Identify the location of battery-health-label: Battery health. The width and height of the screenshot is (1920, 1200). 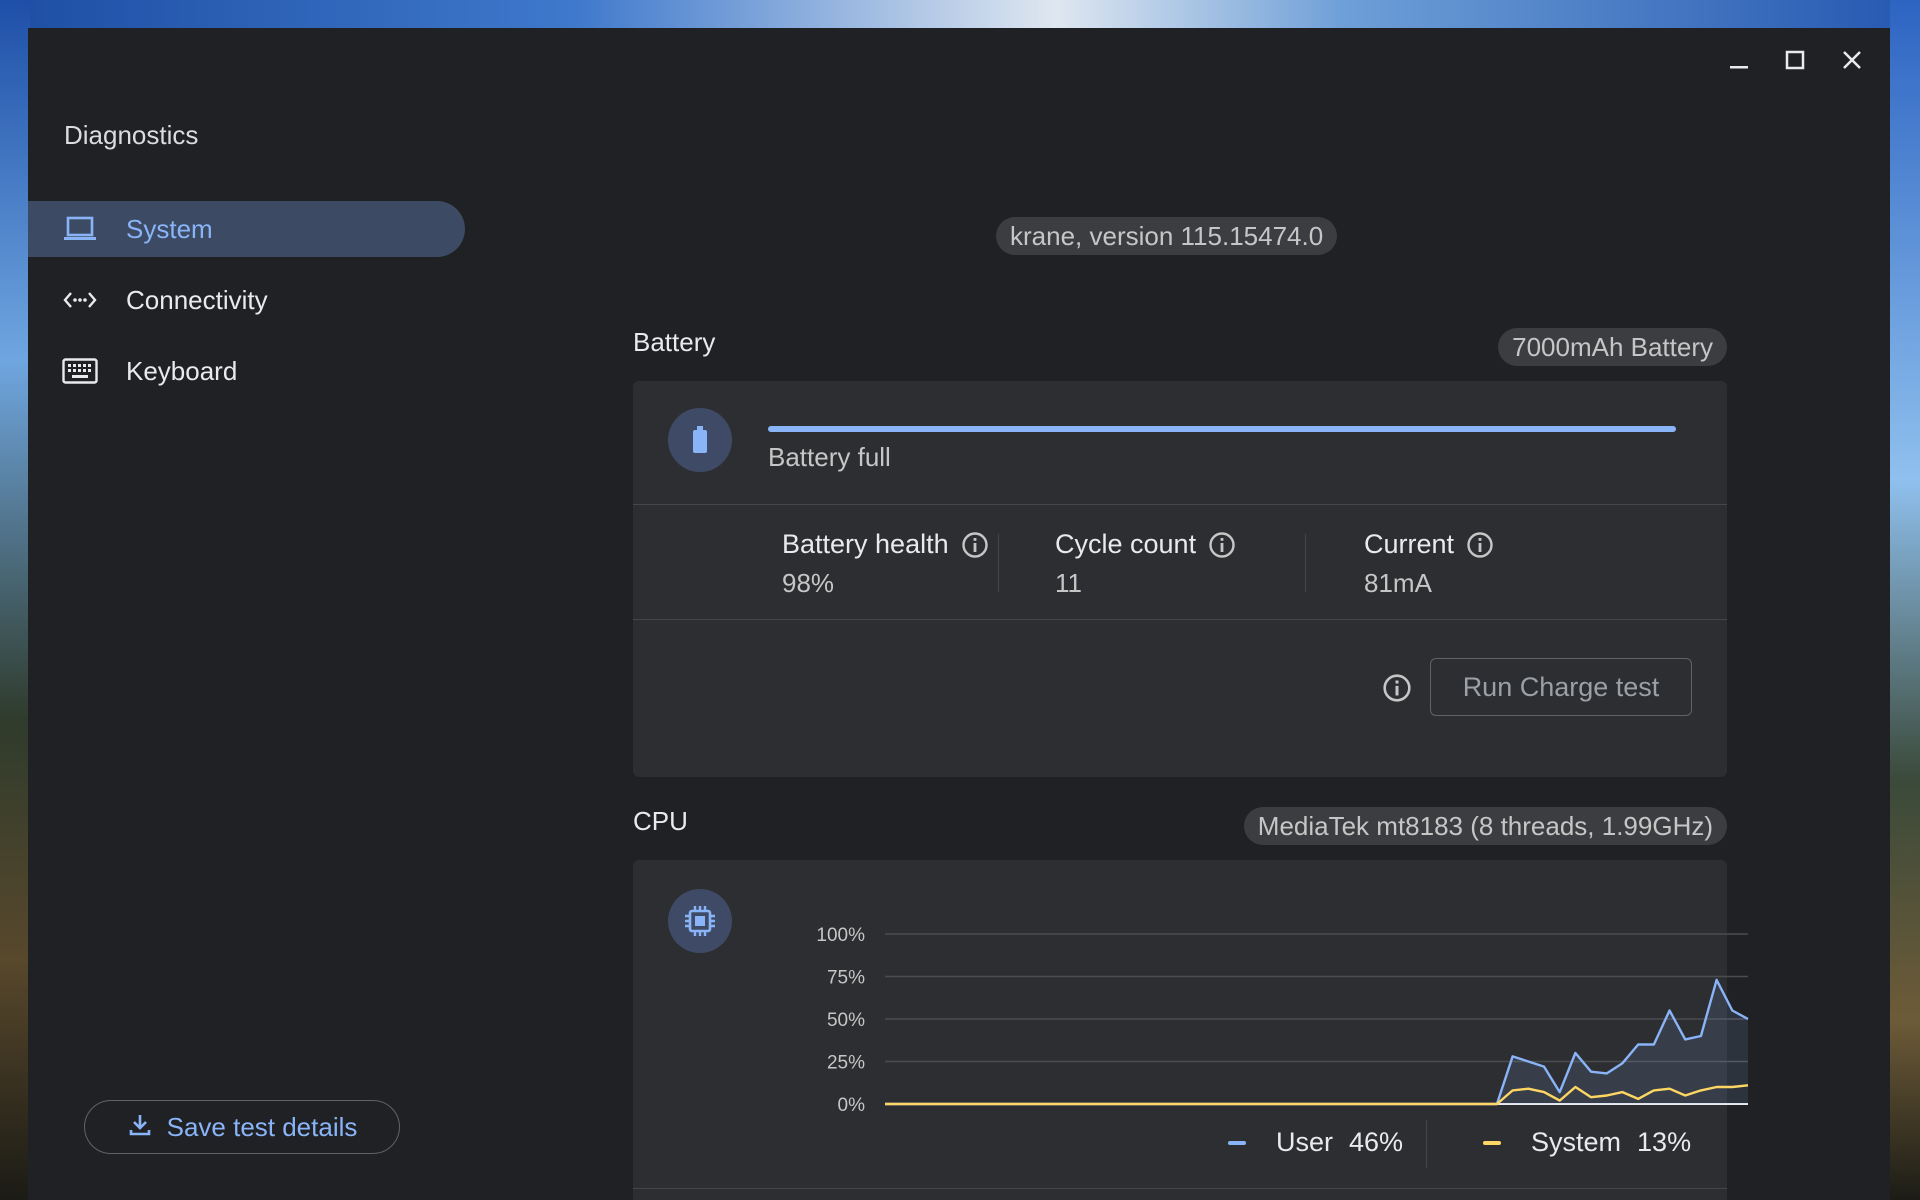
(885, 544).